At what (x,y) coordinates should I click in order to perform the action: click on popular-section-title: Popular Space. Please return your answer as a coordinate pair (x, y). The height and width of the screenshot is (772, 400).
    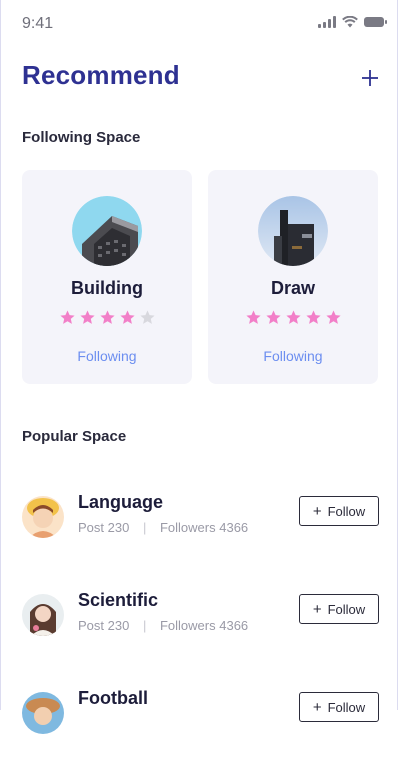
    Looking at the image, I should click on (74, 436).